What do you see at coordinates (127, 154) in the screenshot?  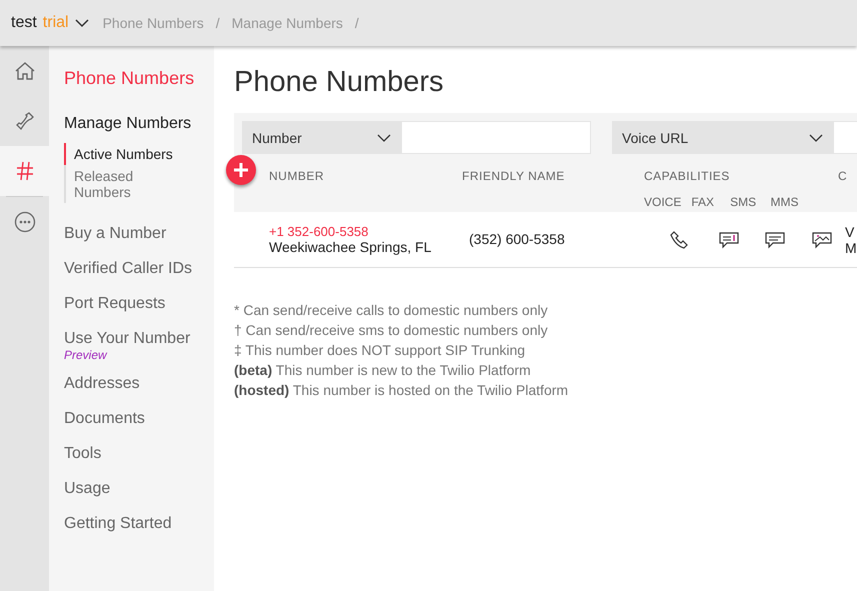 I see `sidebar-subitem: Active Numbers` at bounding box center [127, 154].